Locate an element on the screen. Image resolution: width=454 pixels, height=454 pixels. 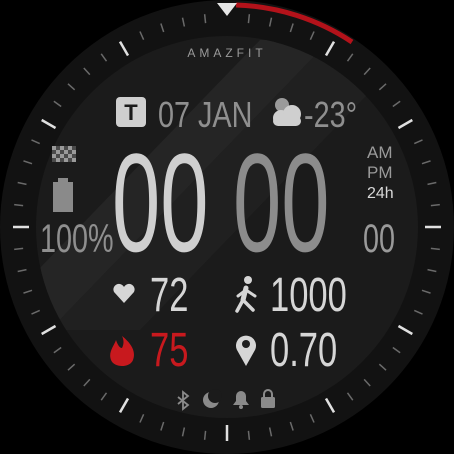
time-minutes: 00 is located at coordinates (281, 203).